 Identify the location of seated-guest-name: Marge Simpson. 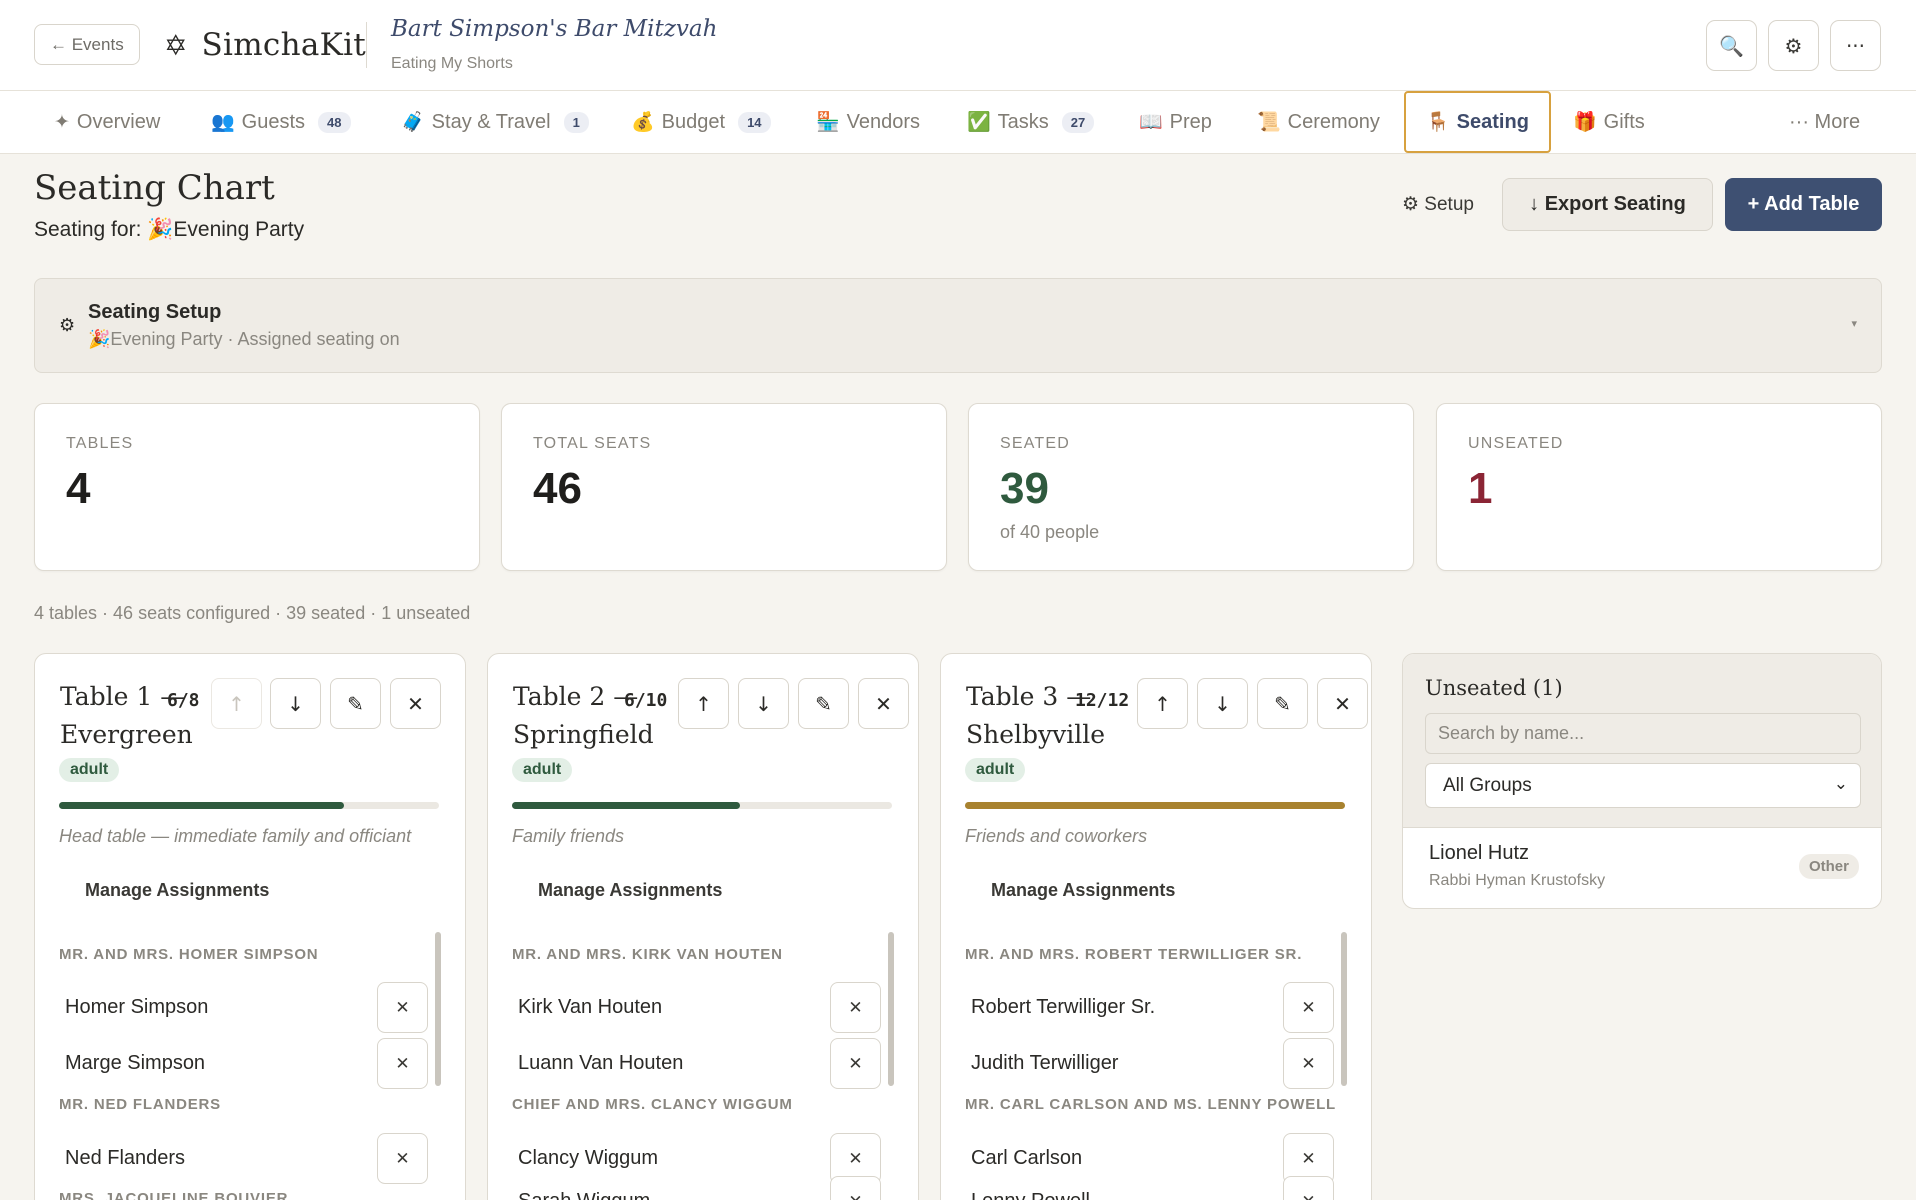
(135, 1063).